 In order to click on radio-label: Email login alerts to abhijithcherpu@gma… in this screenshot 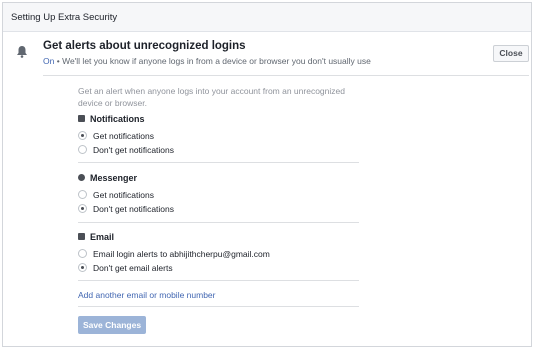, I will do `click(181, 254)`.